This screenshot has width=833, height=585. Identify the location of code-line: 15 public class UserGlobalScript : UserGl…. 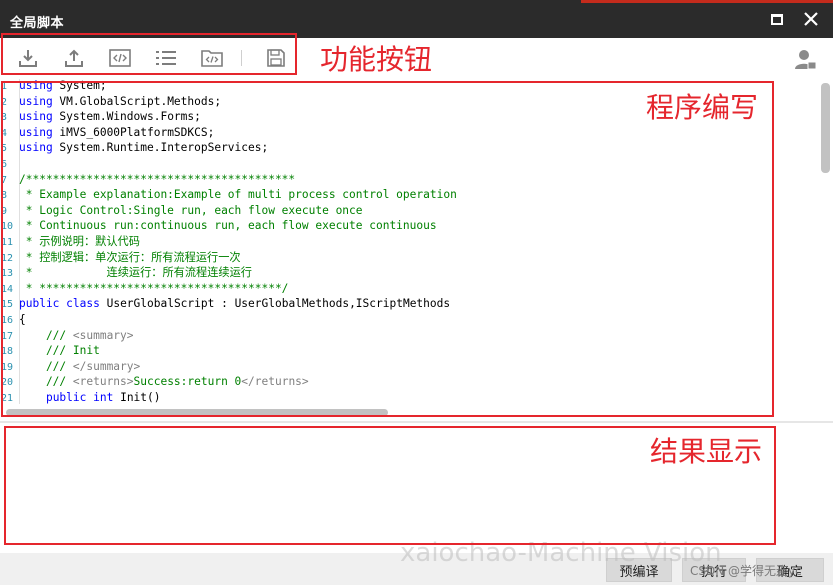
(225, 304).